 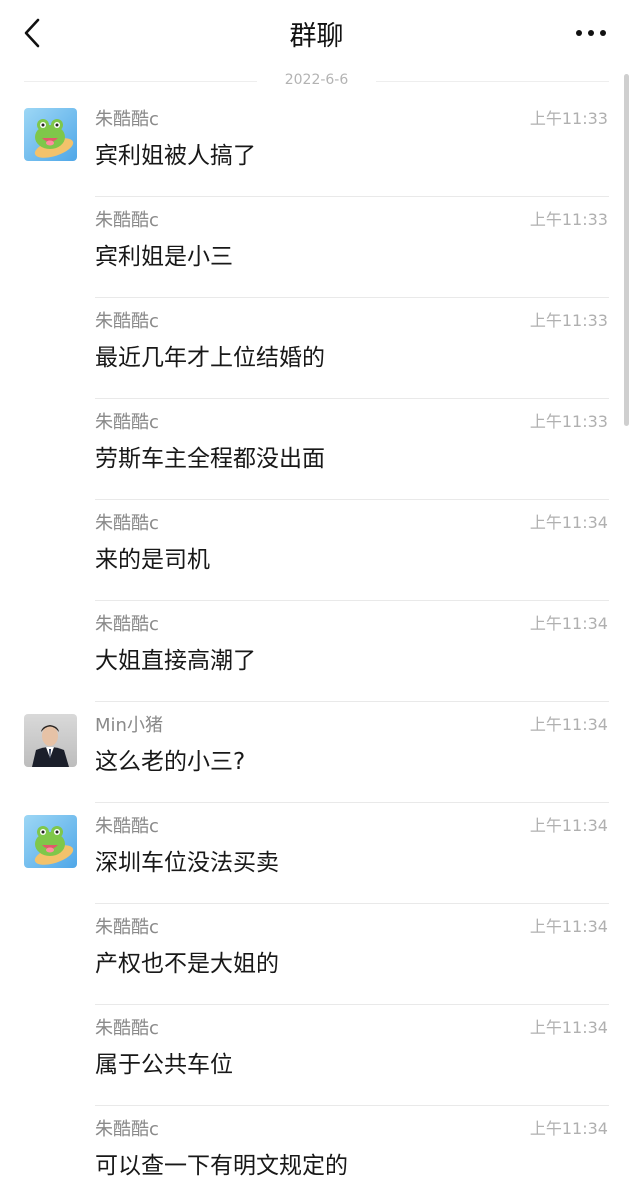 I want to click on message-item: 朱酷酷c 上午11:34 深圳车位没法买卖, so click(x=316, y=853).